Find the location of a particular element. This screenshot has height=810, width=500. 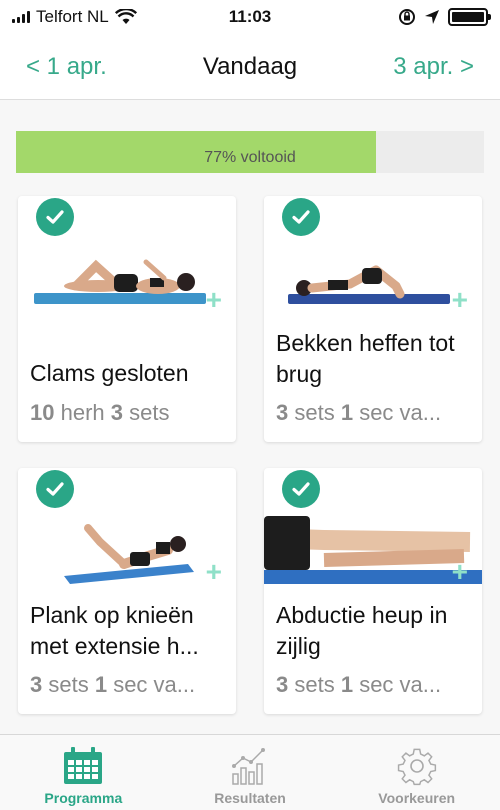

tab-resultaten: Resultaten is located at coordinates (250, 772).